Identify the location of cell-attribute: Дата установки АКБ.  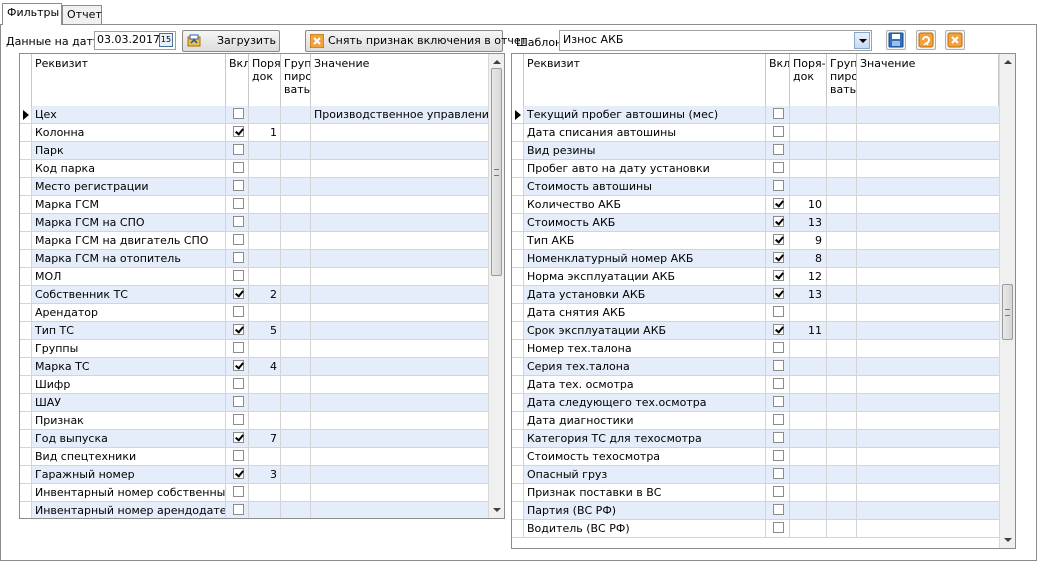
(645, 294).